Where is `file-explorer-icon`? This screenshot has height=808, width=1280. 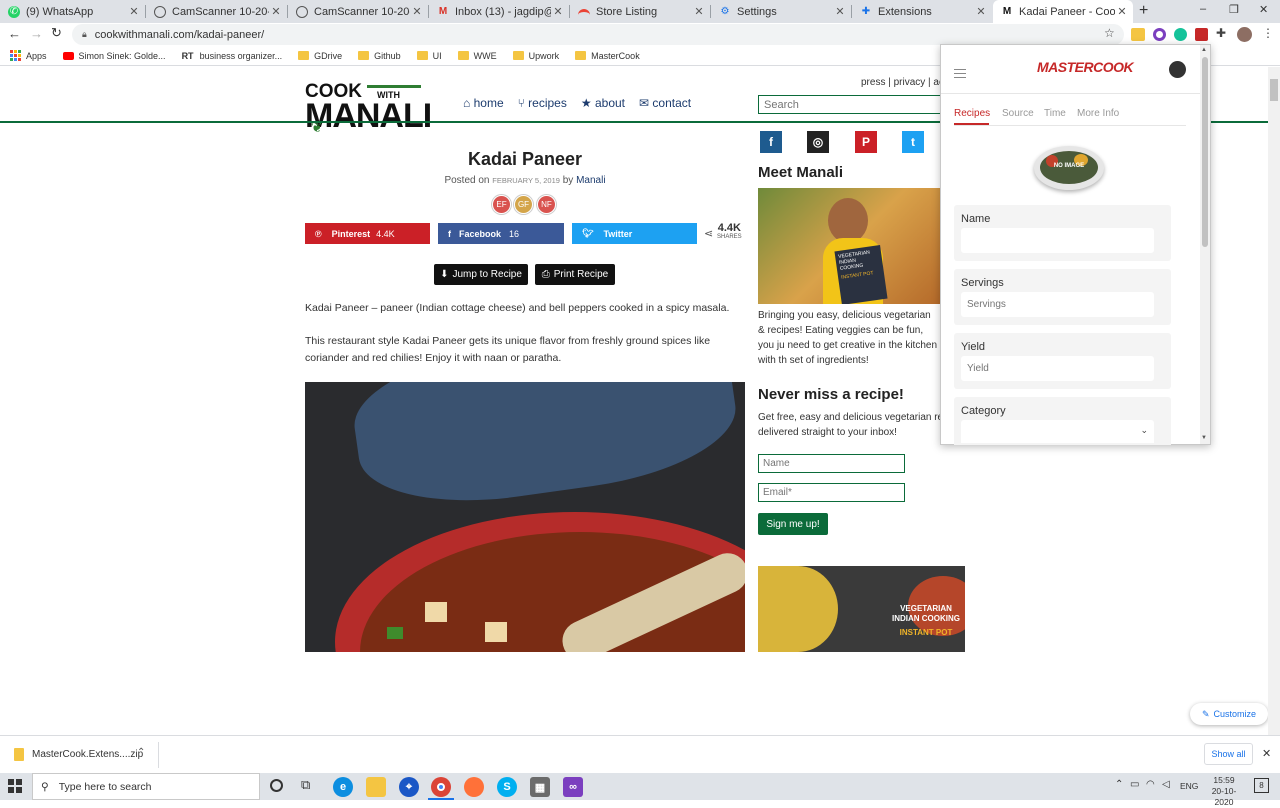 file-explorer-icon is located at coordinates (376, 787).